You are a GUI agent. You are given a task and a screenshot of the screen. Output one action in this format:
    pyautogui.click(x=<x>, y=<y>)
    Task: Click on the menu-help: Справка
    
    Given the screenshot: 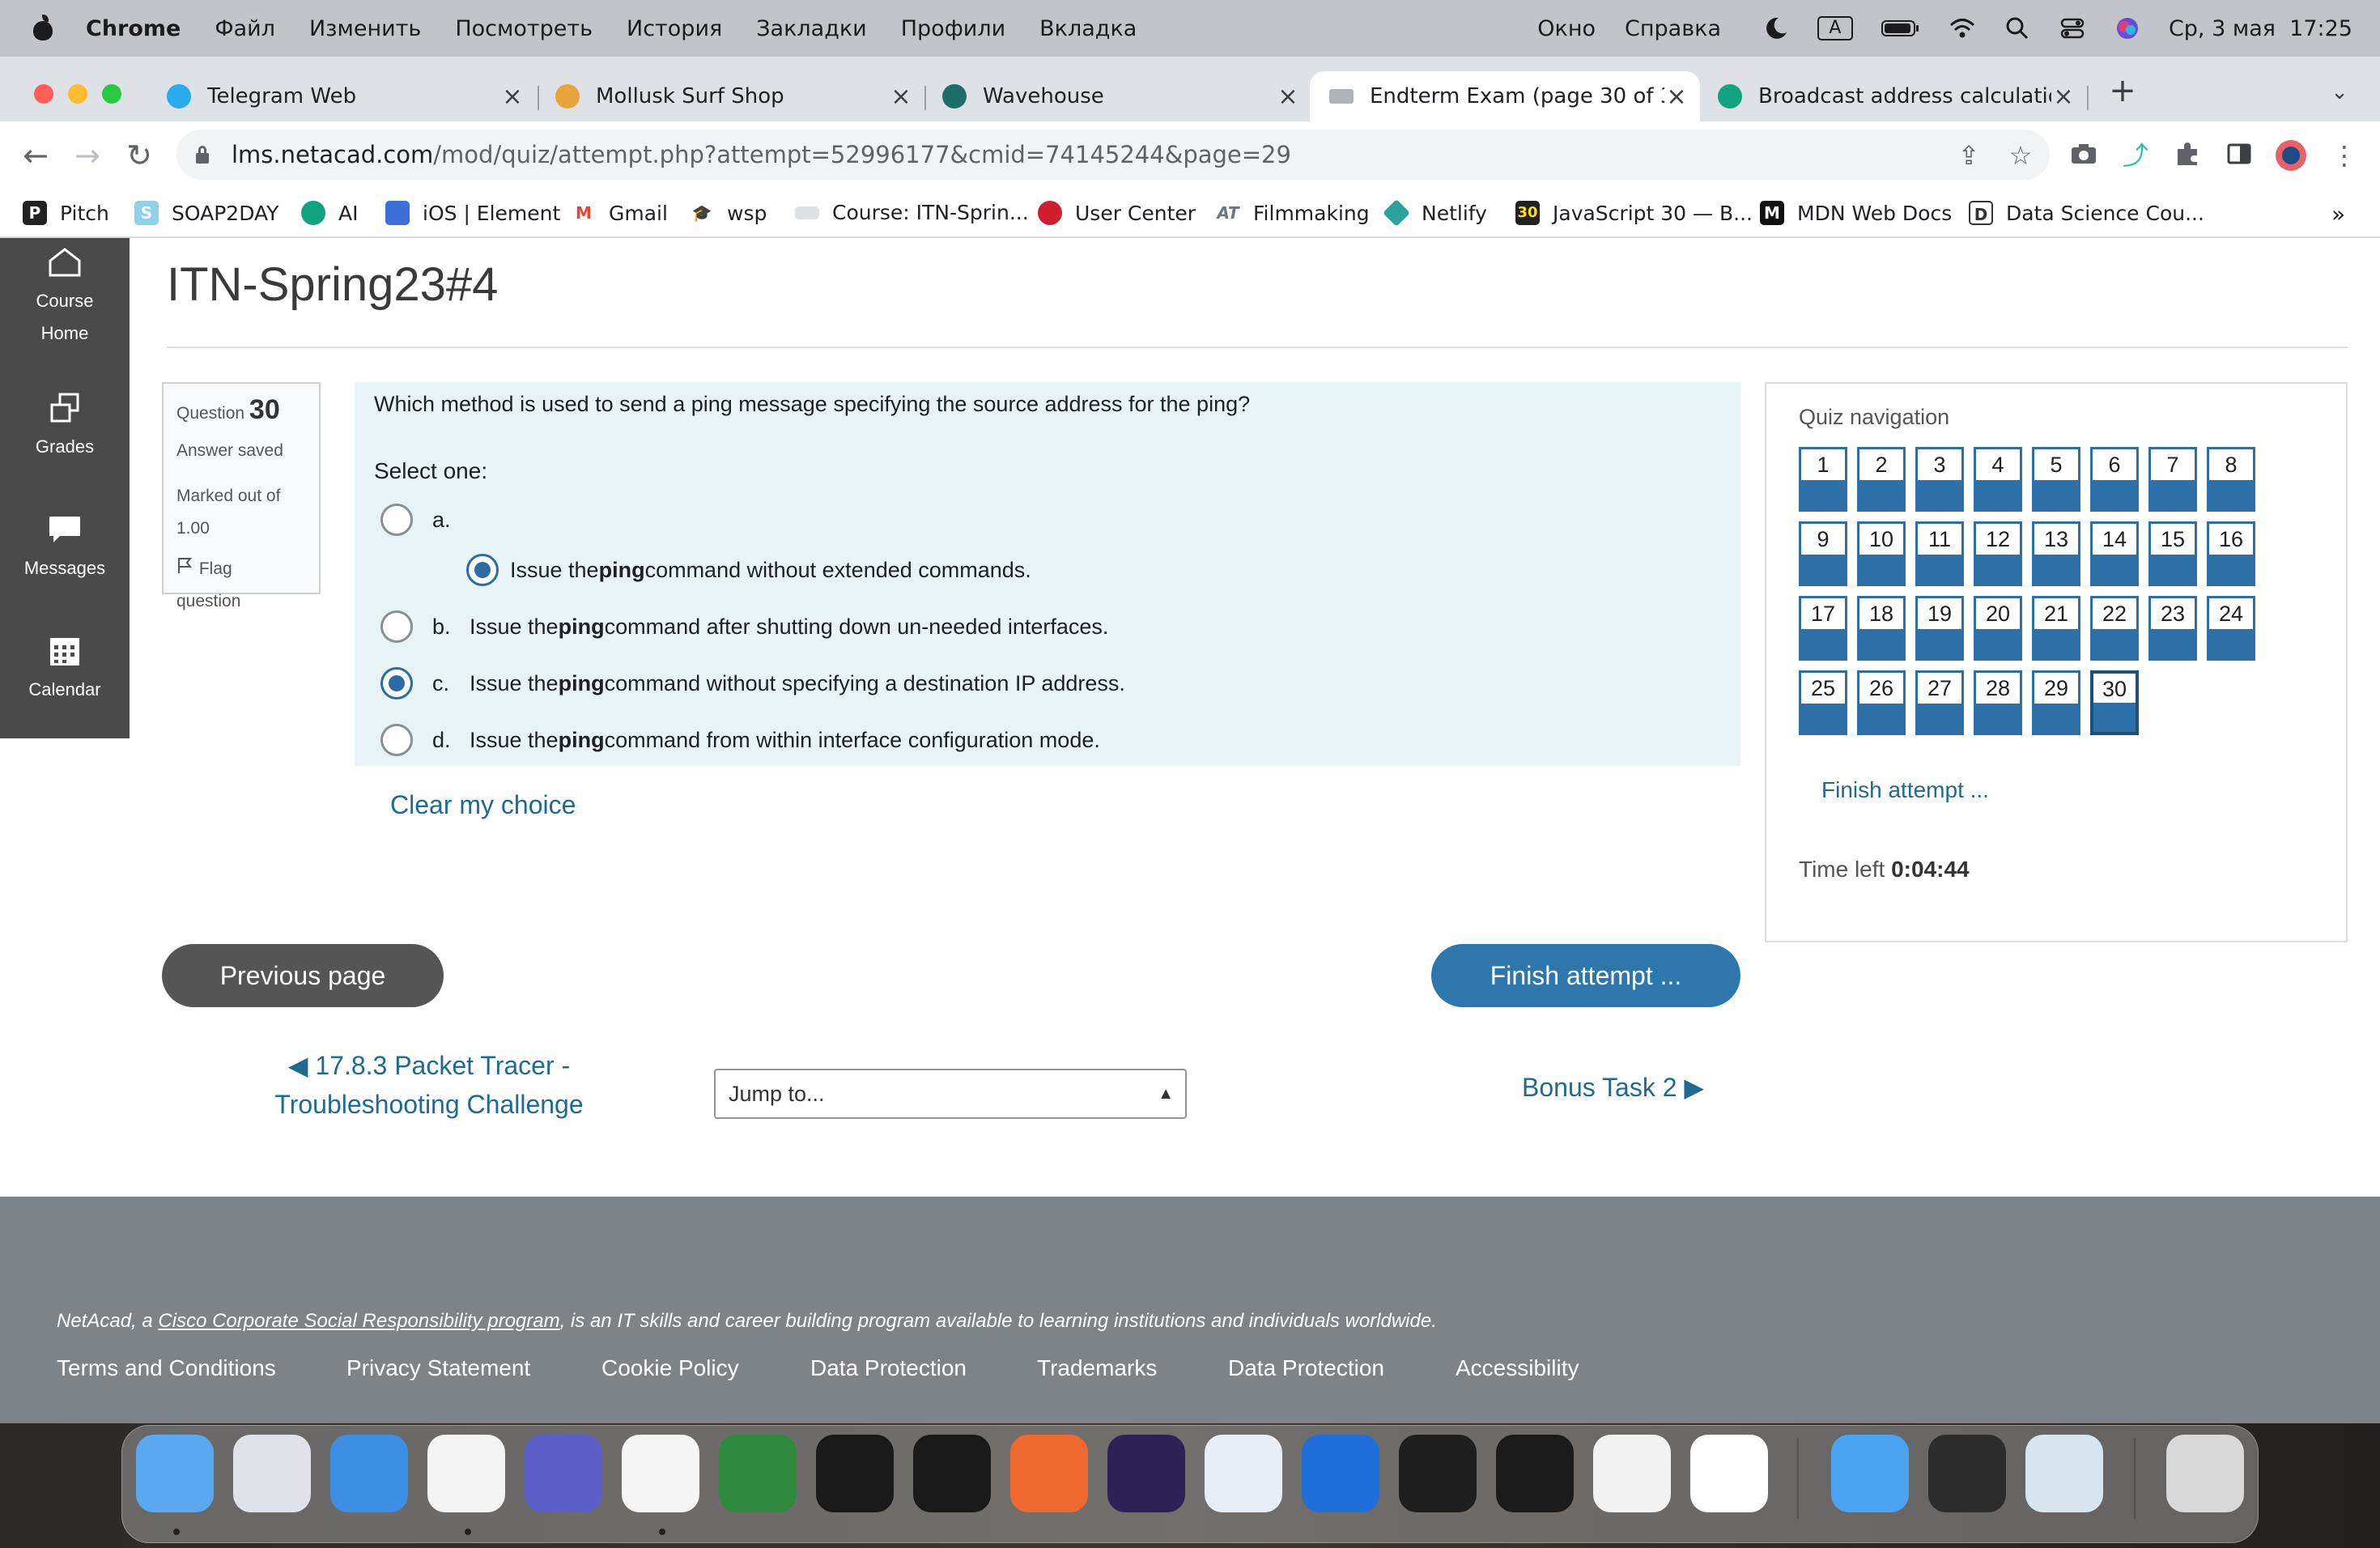 What is the action you would take?
    pyautogui.click(x=1673, y=29)
    